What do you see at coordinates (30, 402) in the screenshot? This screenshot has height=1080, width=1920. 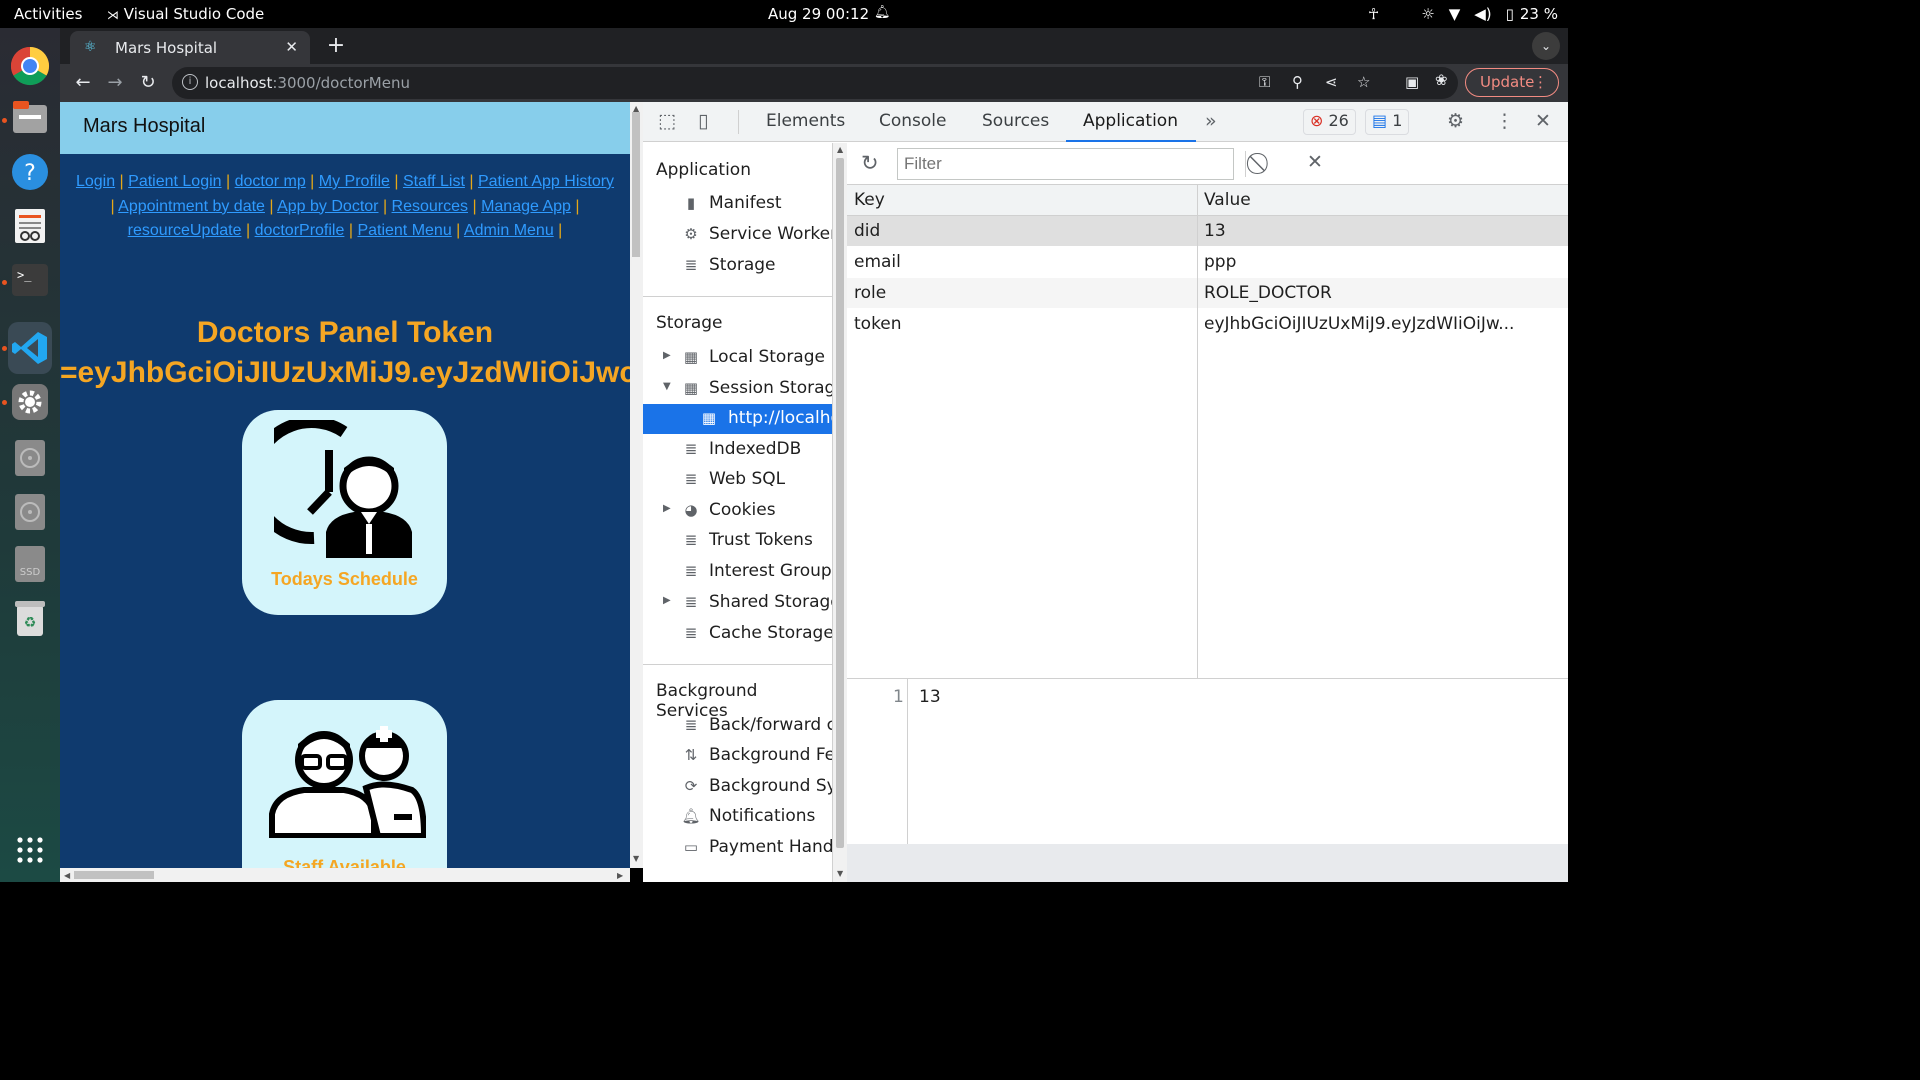 I see `settings-icon` at bounding box center [30, 402].